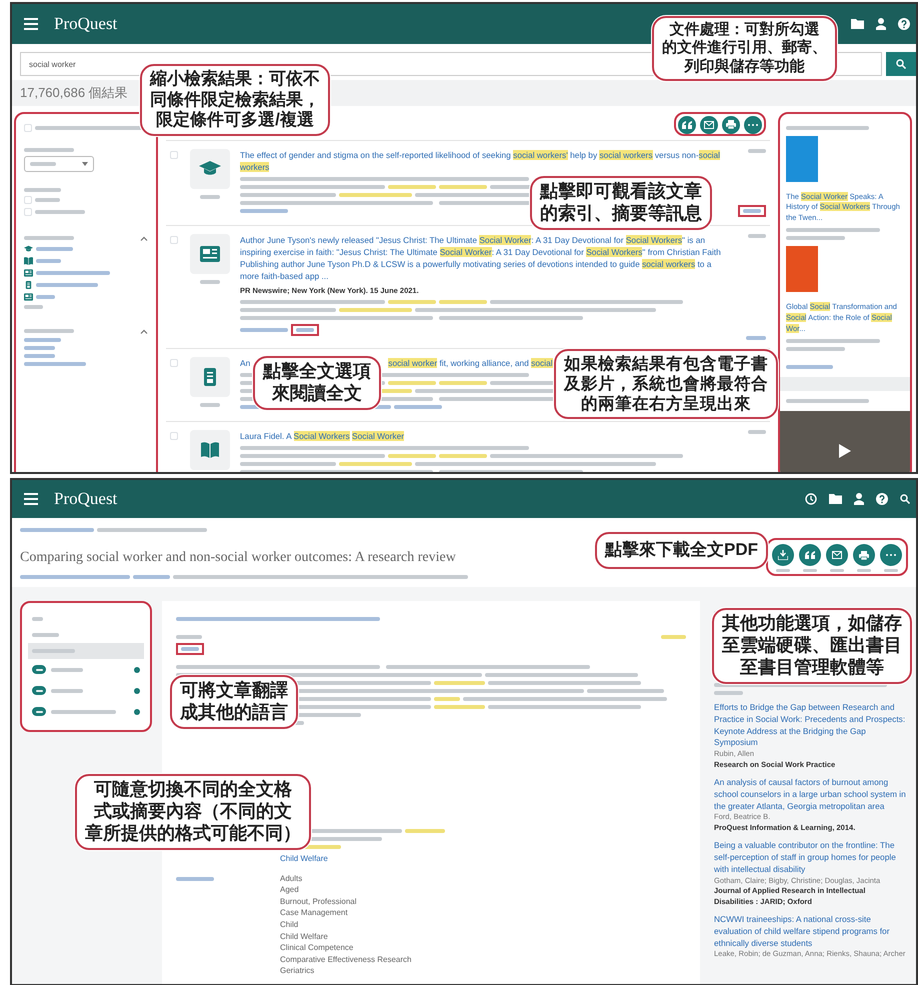  I want to click on subject-term: Case Management, so click(314, 913).